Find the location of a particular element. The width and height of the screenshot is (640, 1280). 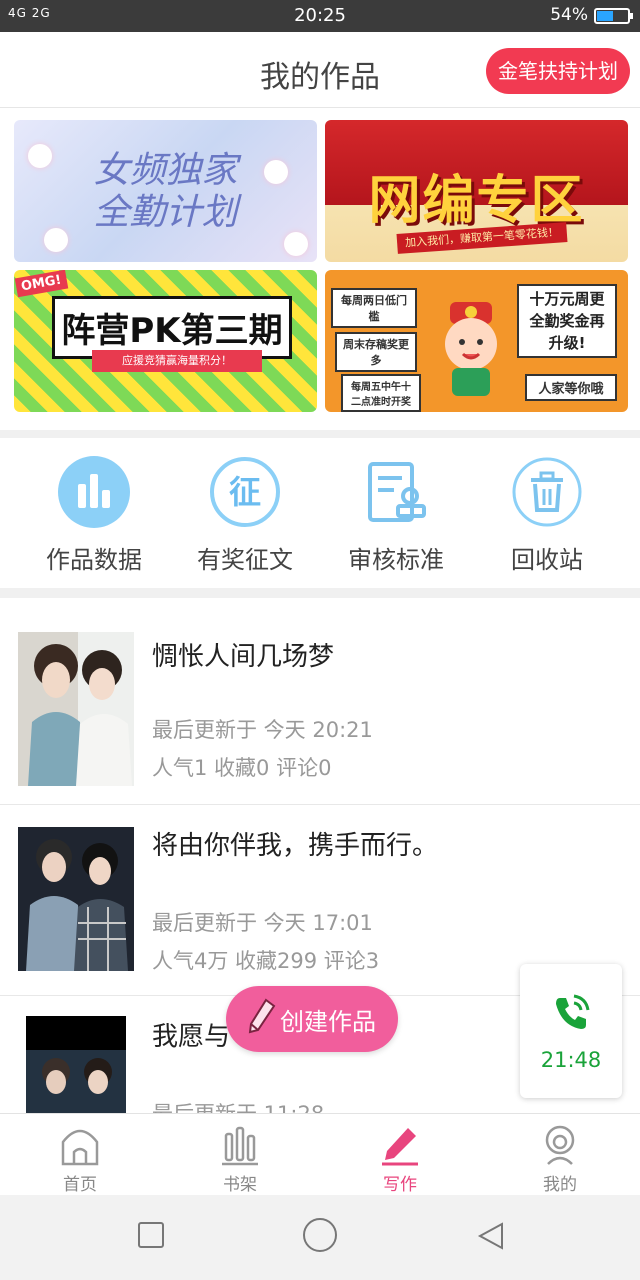

recent-apps-icon is located at coordinates (151, 1235).